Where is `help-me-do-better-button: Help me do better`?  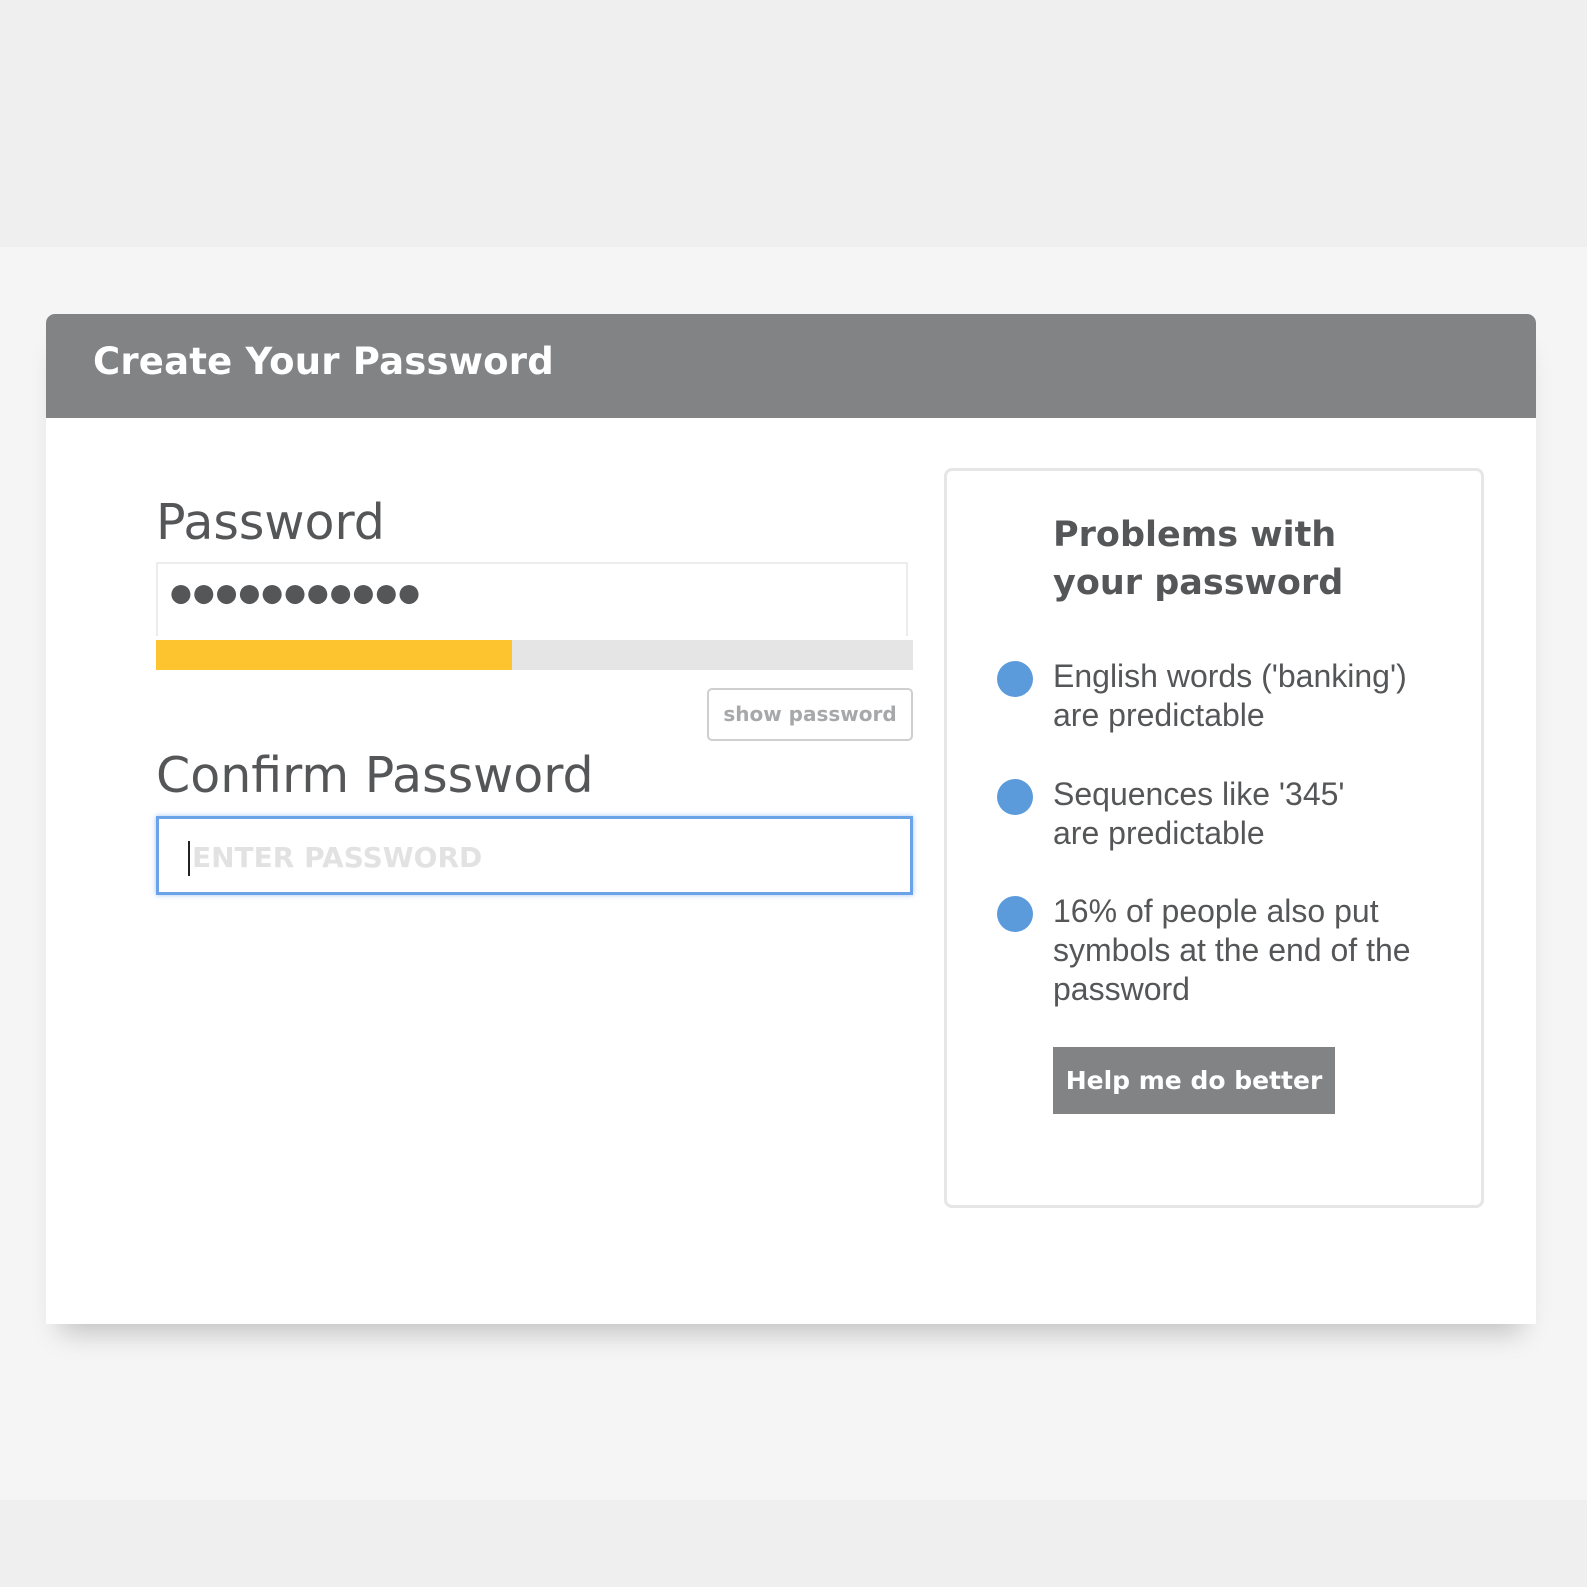 help-me-do-better-button: Help me do better is located at coordinates (1194, 1080).